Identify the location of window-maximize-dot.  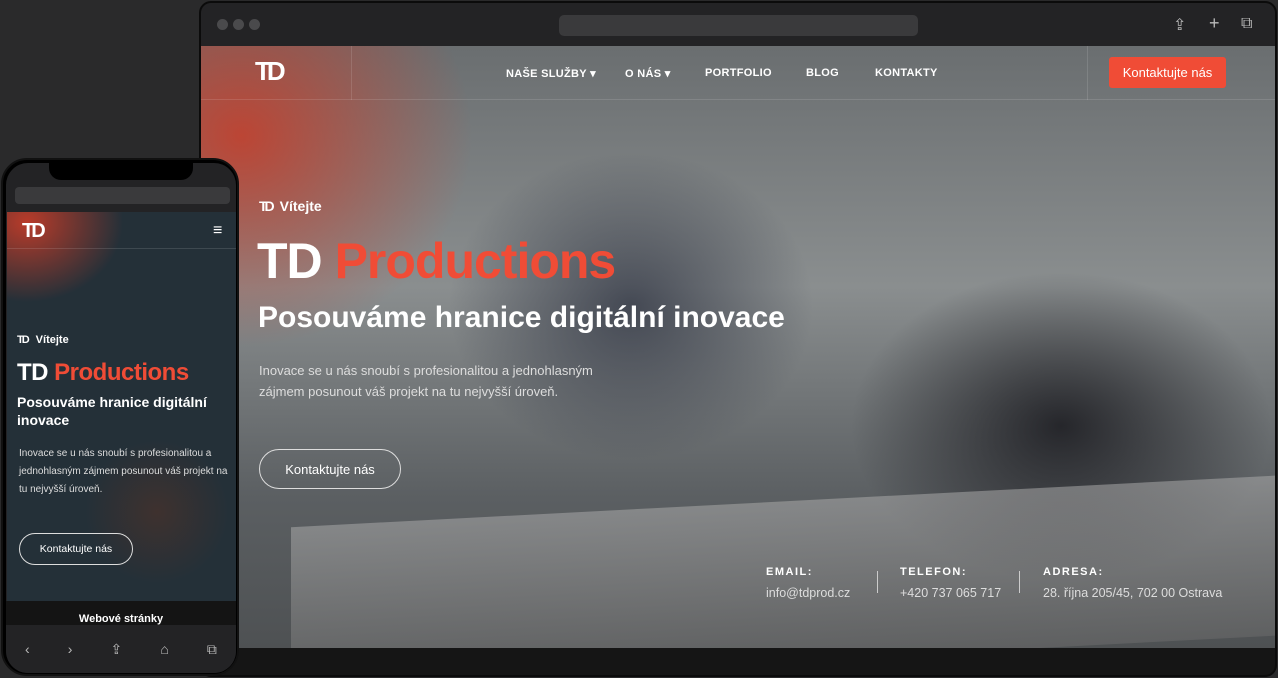
(254, 24).